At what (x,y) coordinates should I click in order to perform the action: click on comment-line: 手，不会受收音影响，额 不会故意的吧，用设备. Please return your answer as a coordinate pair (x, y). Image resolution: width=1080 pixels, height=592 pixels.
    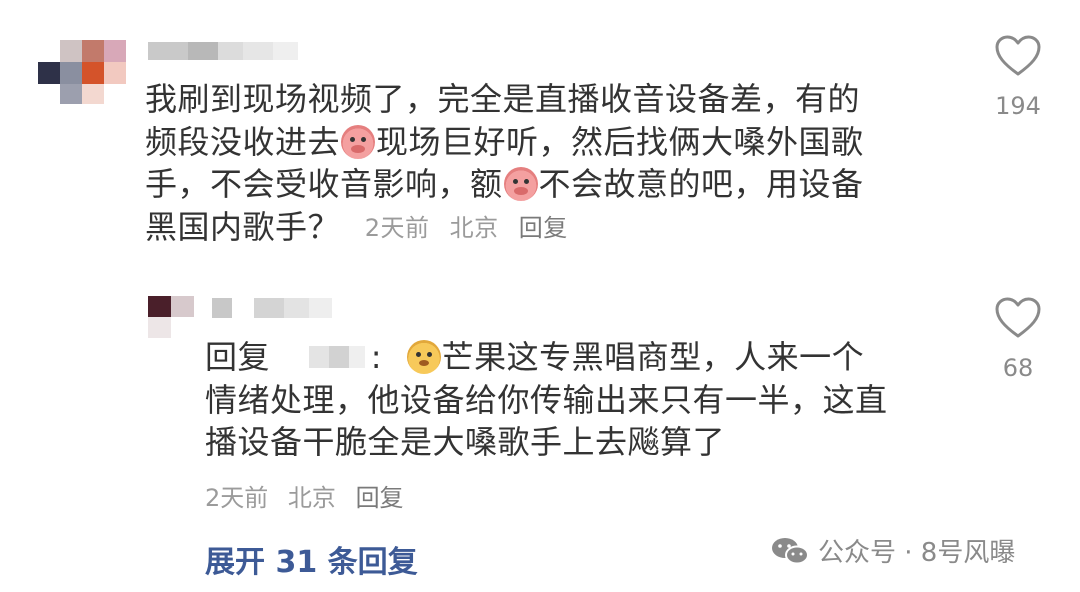
    Looking at the image, I should click on (504, 184).